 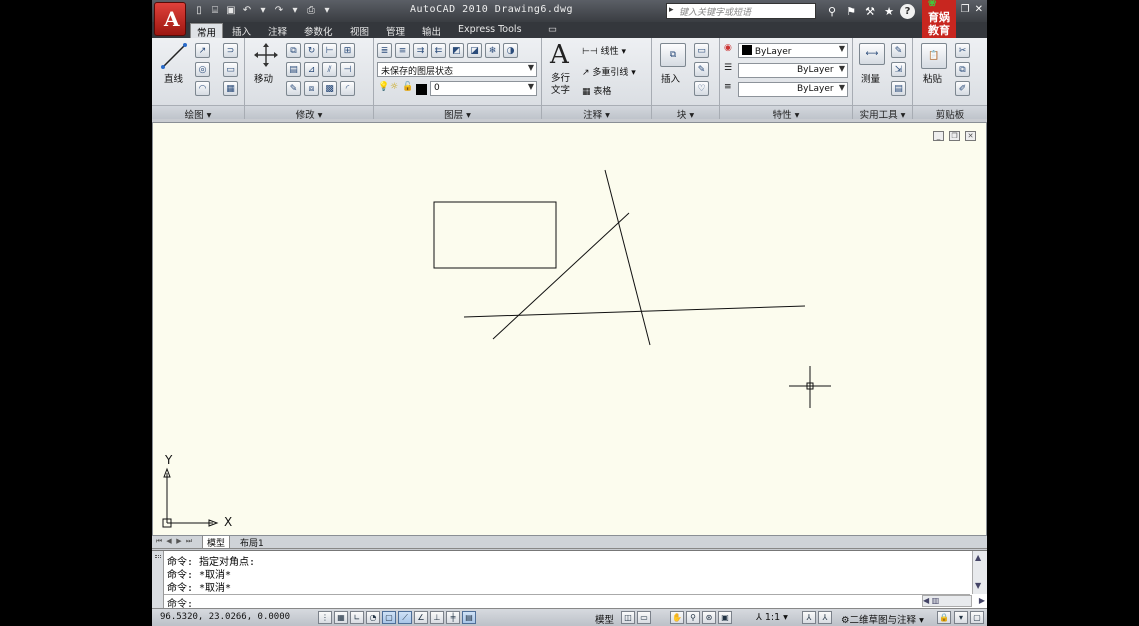 What do you see at coordinates (384, 50) in the screenshot?
I see `layer-properties-icon: ≣` at bounding box center [384, 50].